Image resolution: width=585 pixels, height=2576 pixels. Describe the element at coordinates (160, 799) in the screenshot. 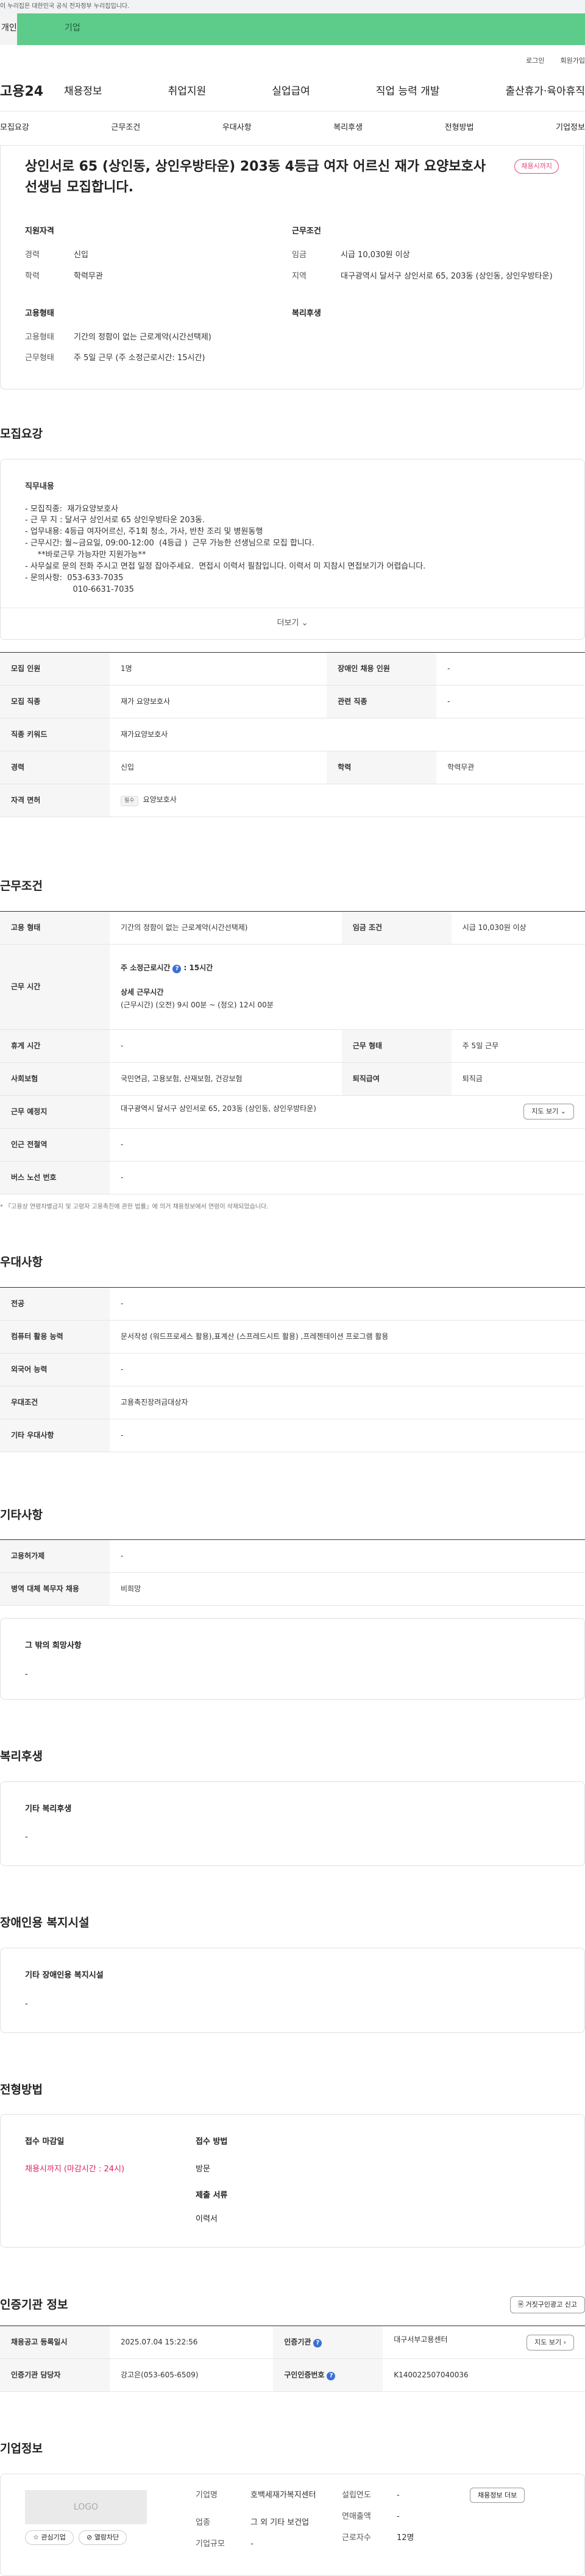

I see `license-value: 요양보호사` at that location.